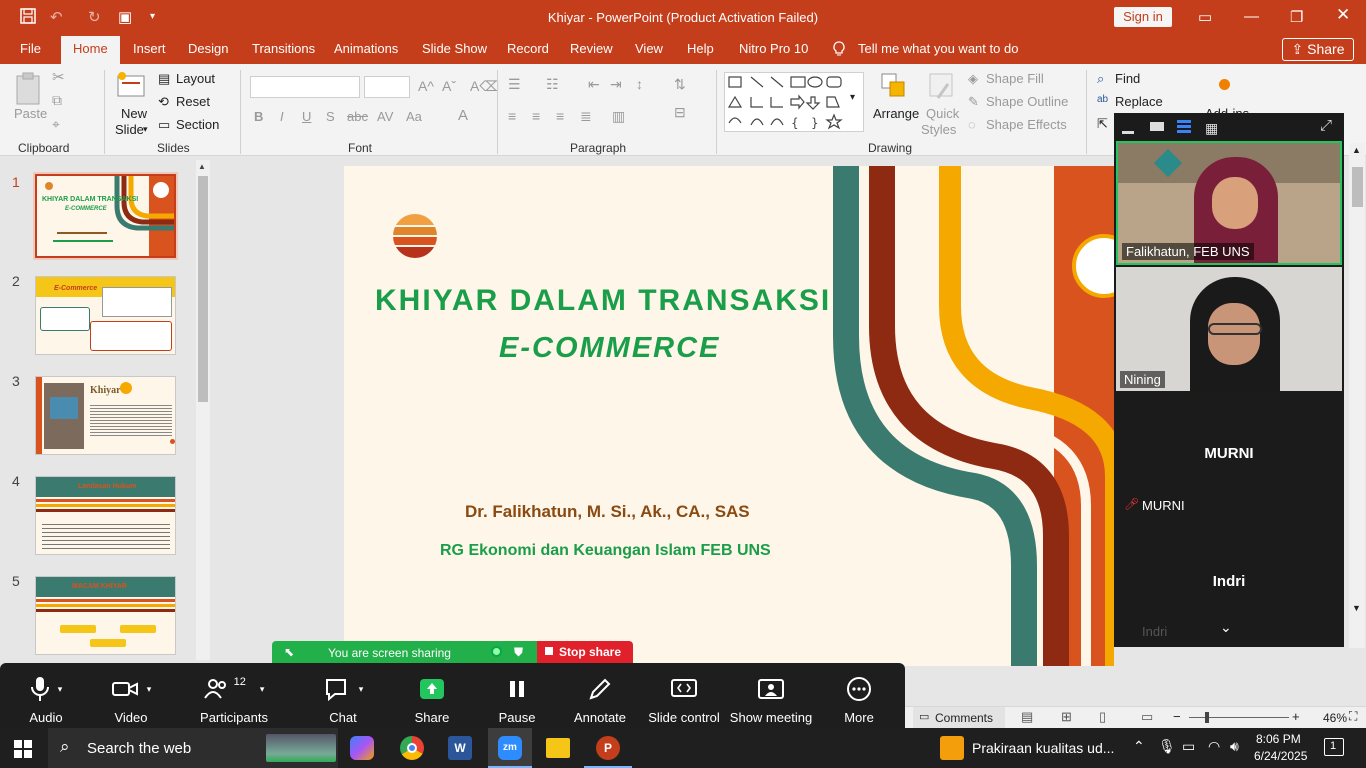 The width and height of the screenshot is (1366, 768). I want to click on replace-icon: ab, so click(1102, 99).